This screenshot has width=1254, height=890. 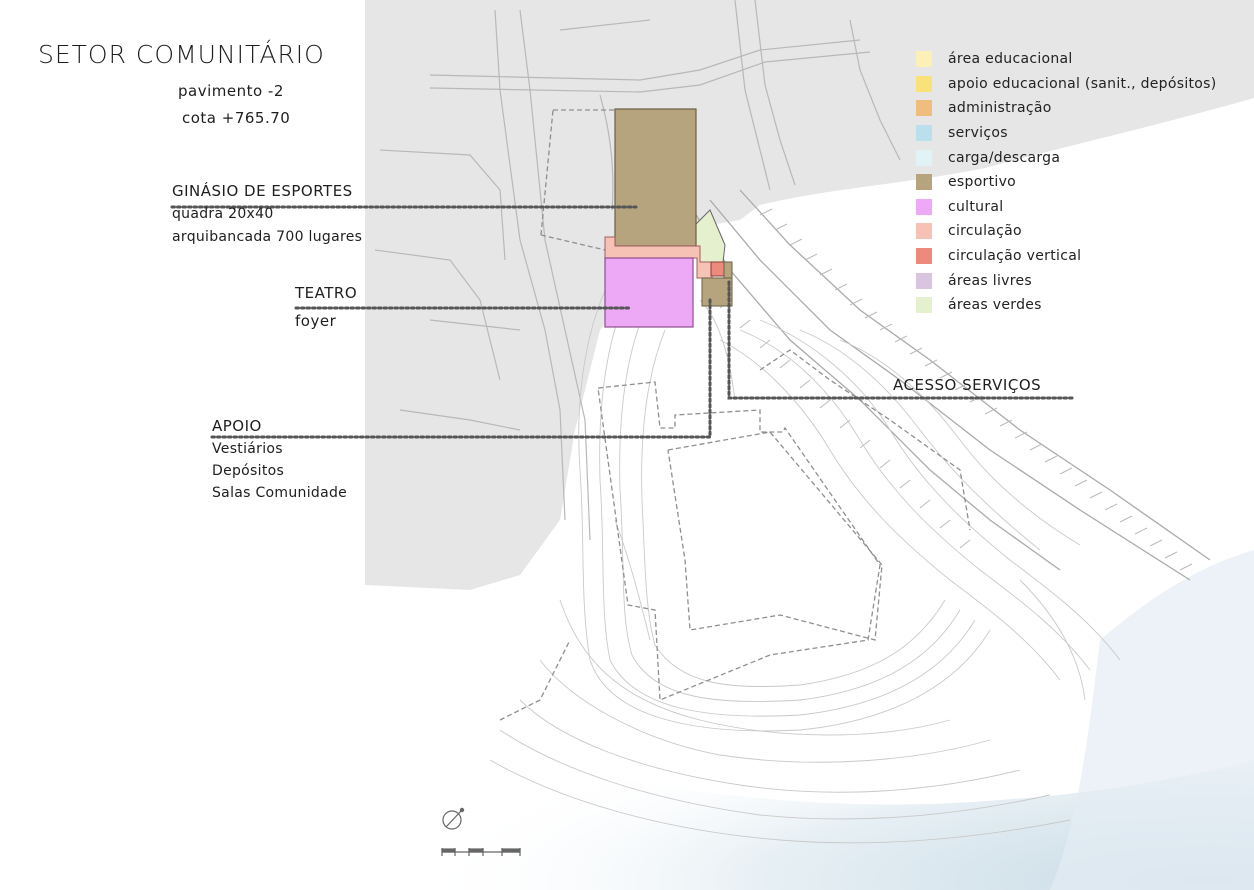 What do you see at coordinates (1066, 157) in the screenshot?
I see `legend-item: carga/descarga` at bounding box center [1066, 157].